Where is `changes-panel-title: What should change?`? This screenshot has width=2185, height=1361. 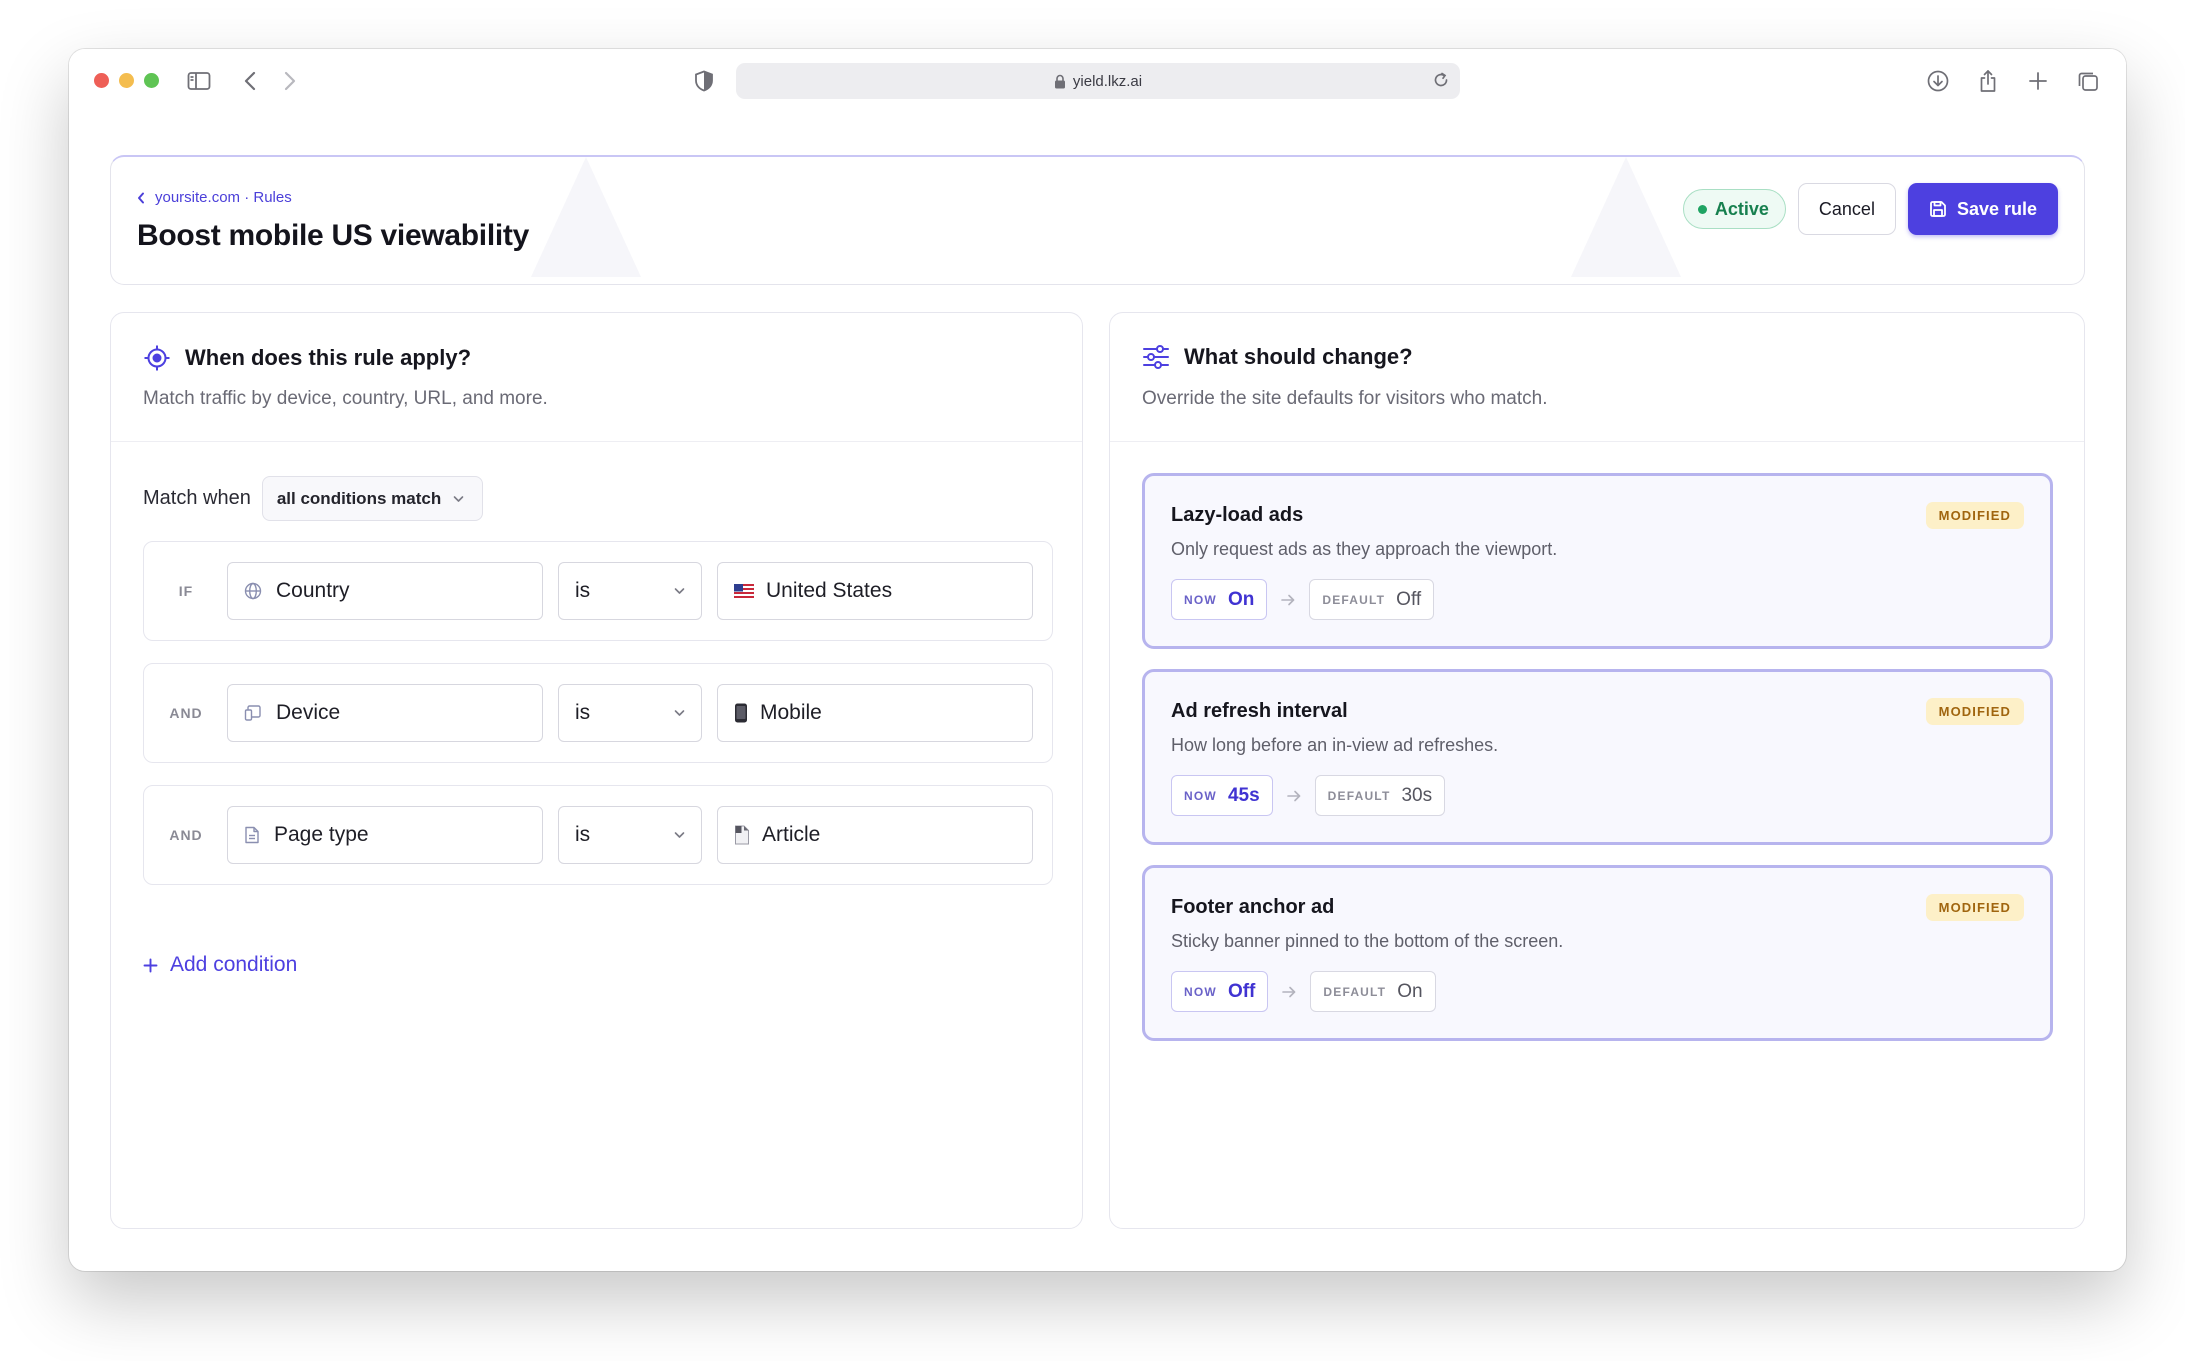 changes-panel-title: What should change? is located at coordinates (1277, 357).